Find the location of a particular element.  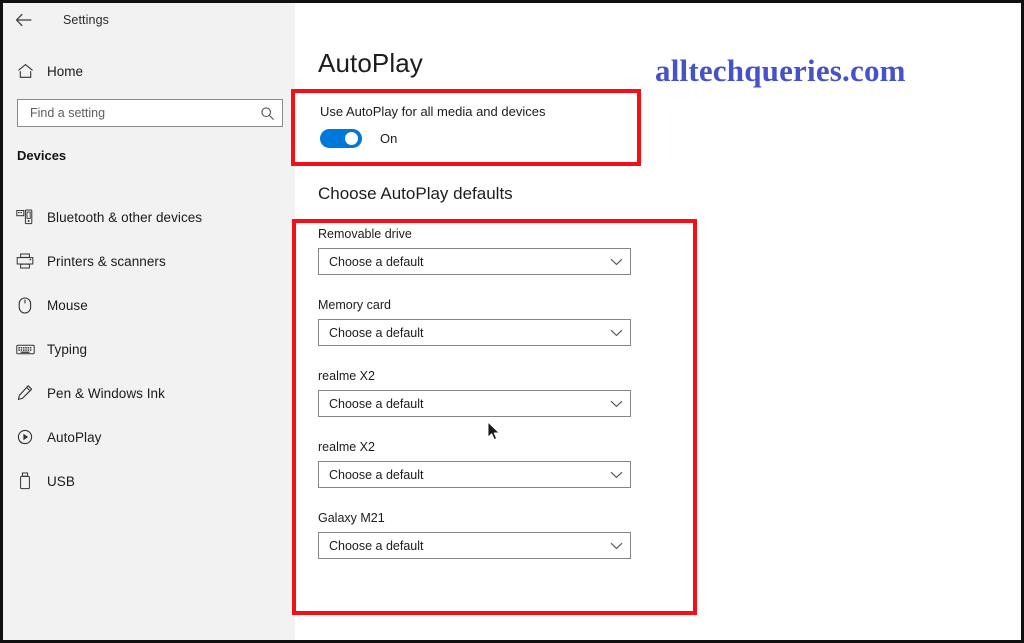

pen-icon is located at coordinates (25, 393).